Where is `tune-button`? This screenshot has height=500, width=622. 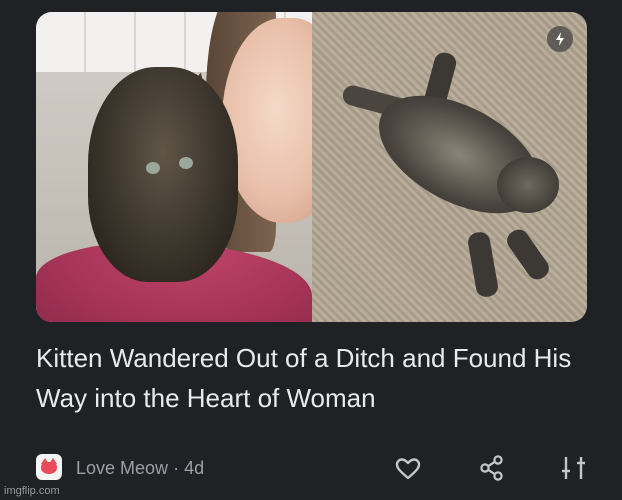
tune-button is located at coordinates (574, 468).